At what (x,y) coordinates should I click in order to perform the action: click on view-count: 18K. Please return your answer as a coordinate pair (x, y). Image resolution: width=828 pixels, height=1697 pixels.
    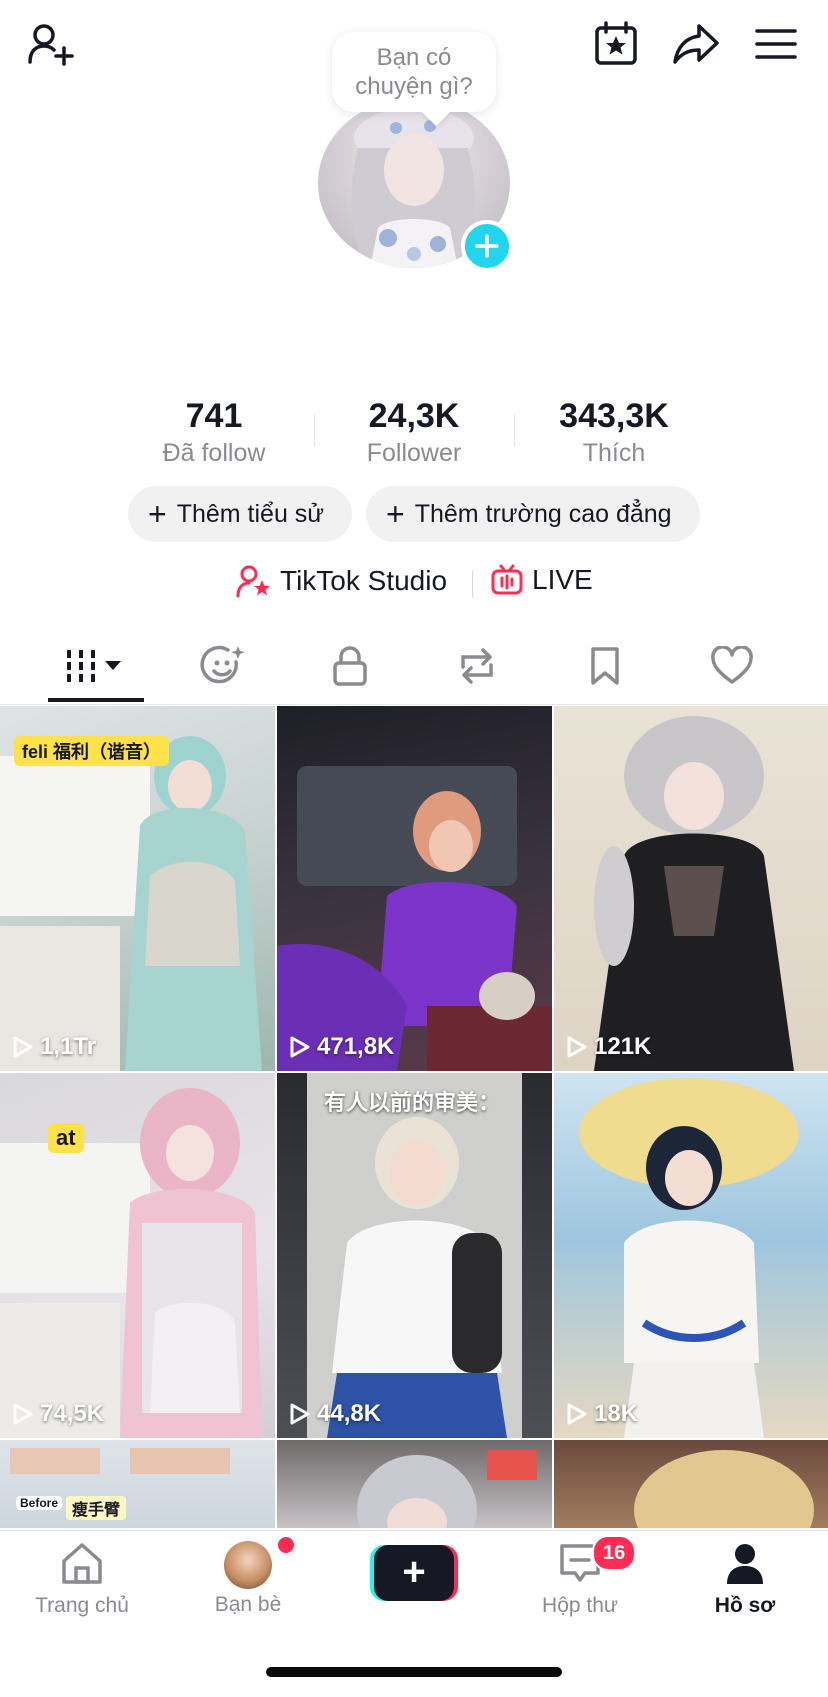
    Looking at the image, I should click on (602, 1414).